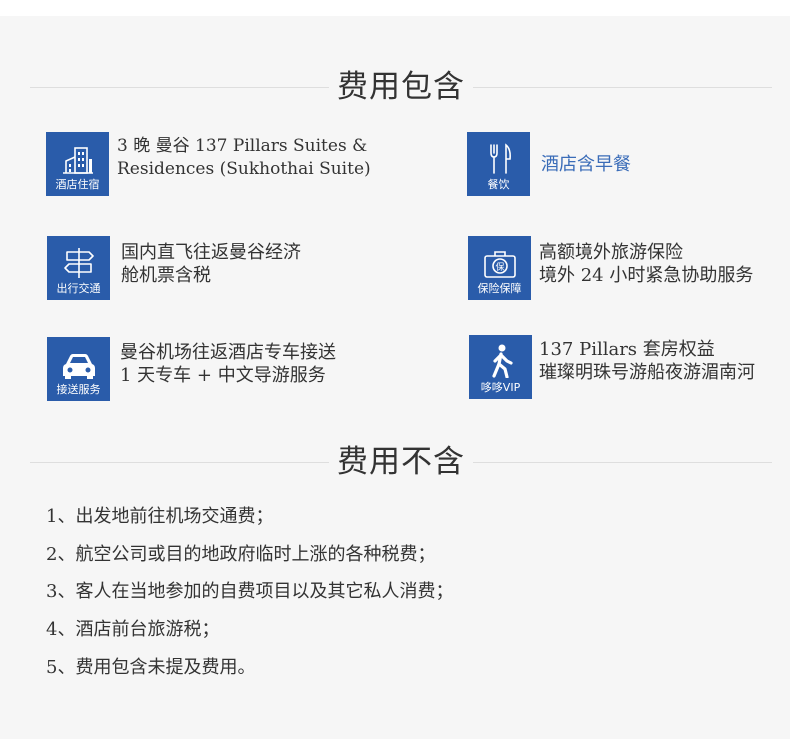  I want to click on vip-tile: 哆哆VIP, so click(500, 367).